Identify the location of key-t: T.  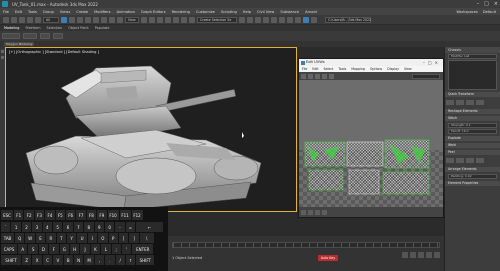
(61, 238).